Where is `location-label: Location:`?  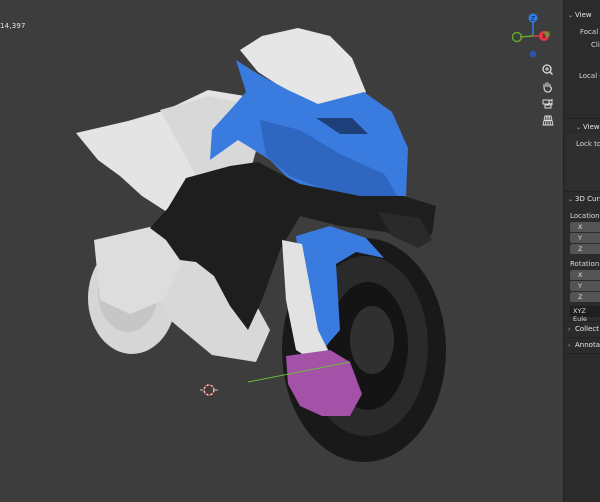 location-label: Location: is located at coordinates (585, 216).